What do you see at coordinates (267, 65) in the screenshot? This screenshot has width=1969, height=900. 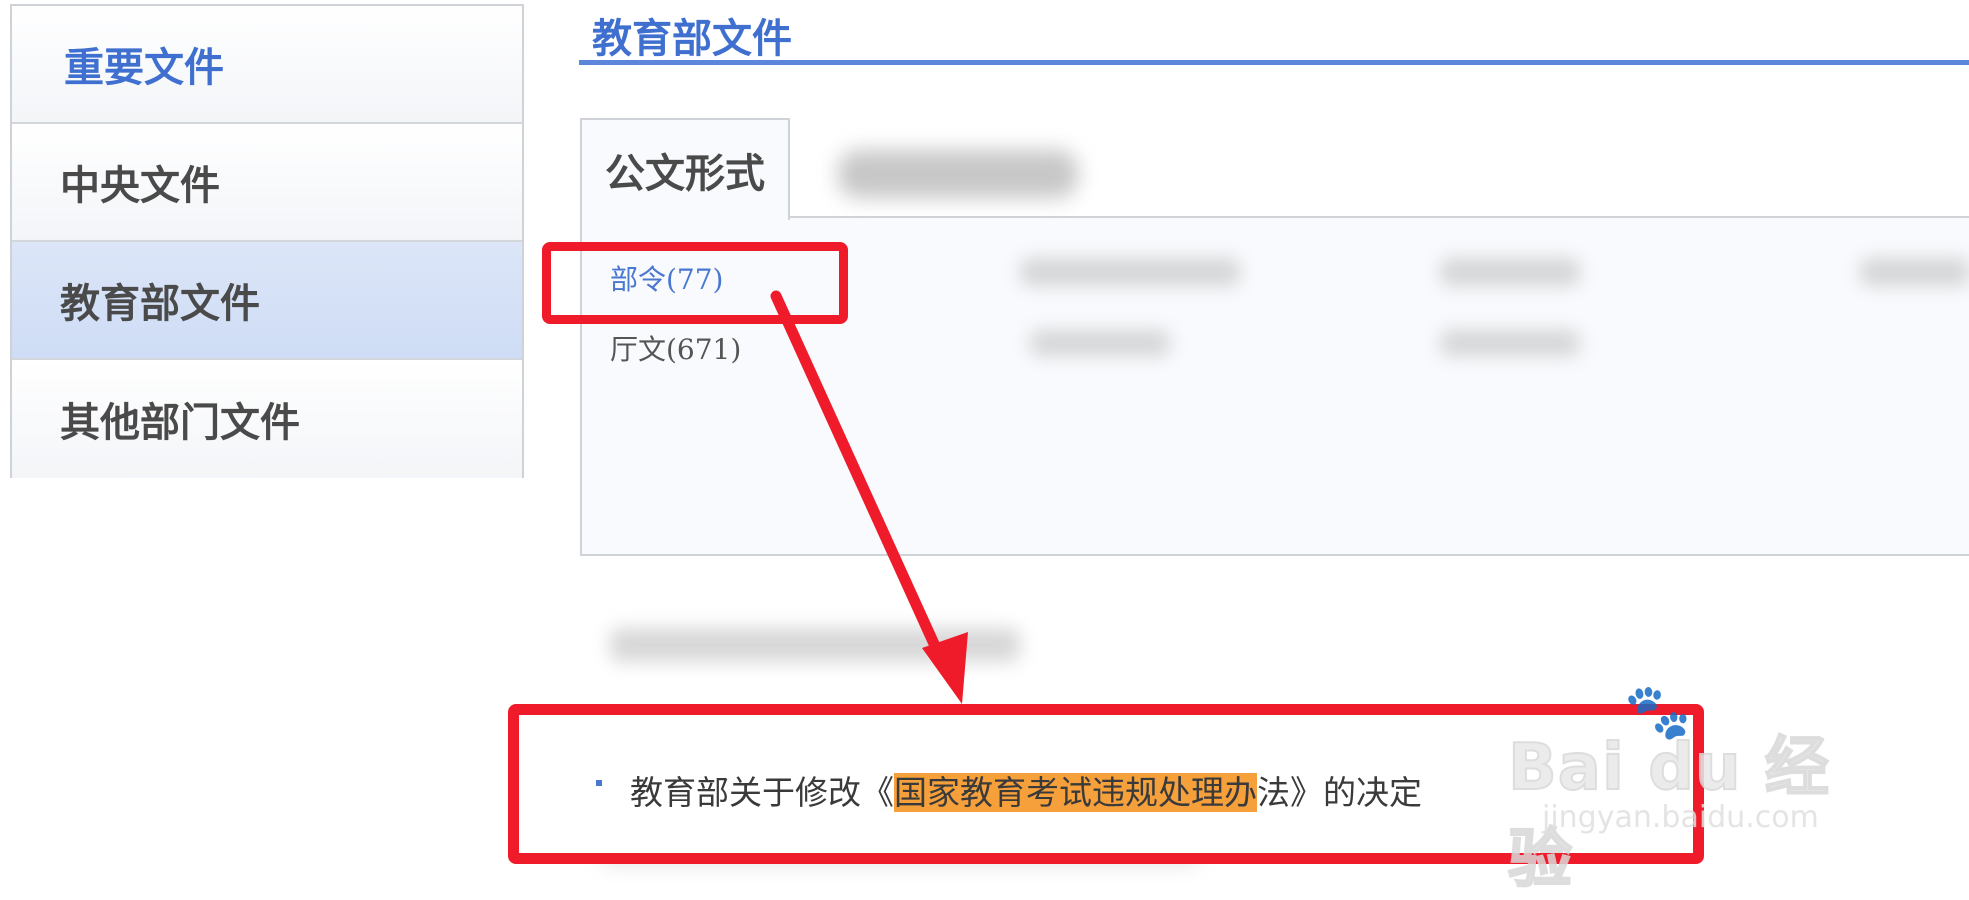 I see `sidebar-item-important: 重要文件` at bounding box center [267, 65].